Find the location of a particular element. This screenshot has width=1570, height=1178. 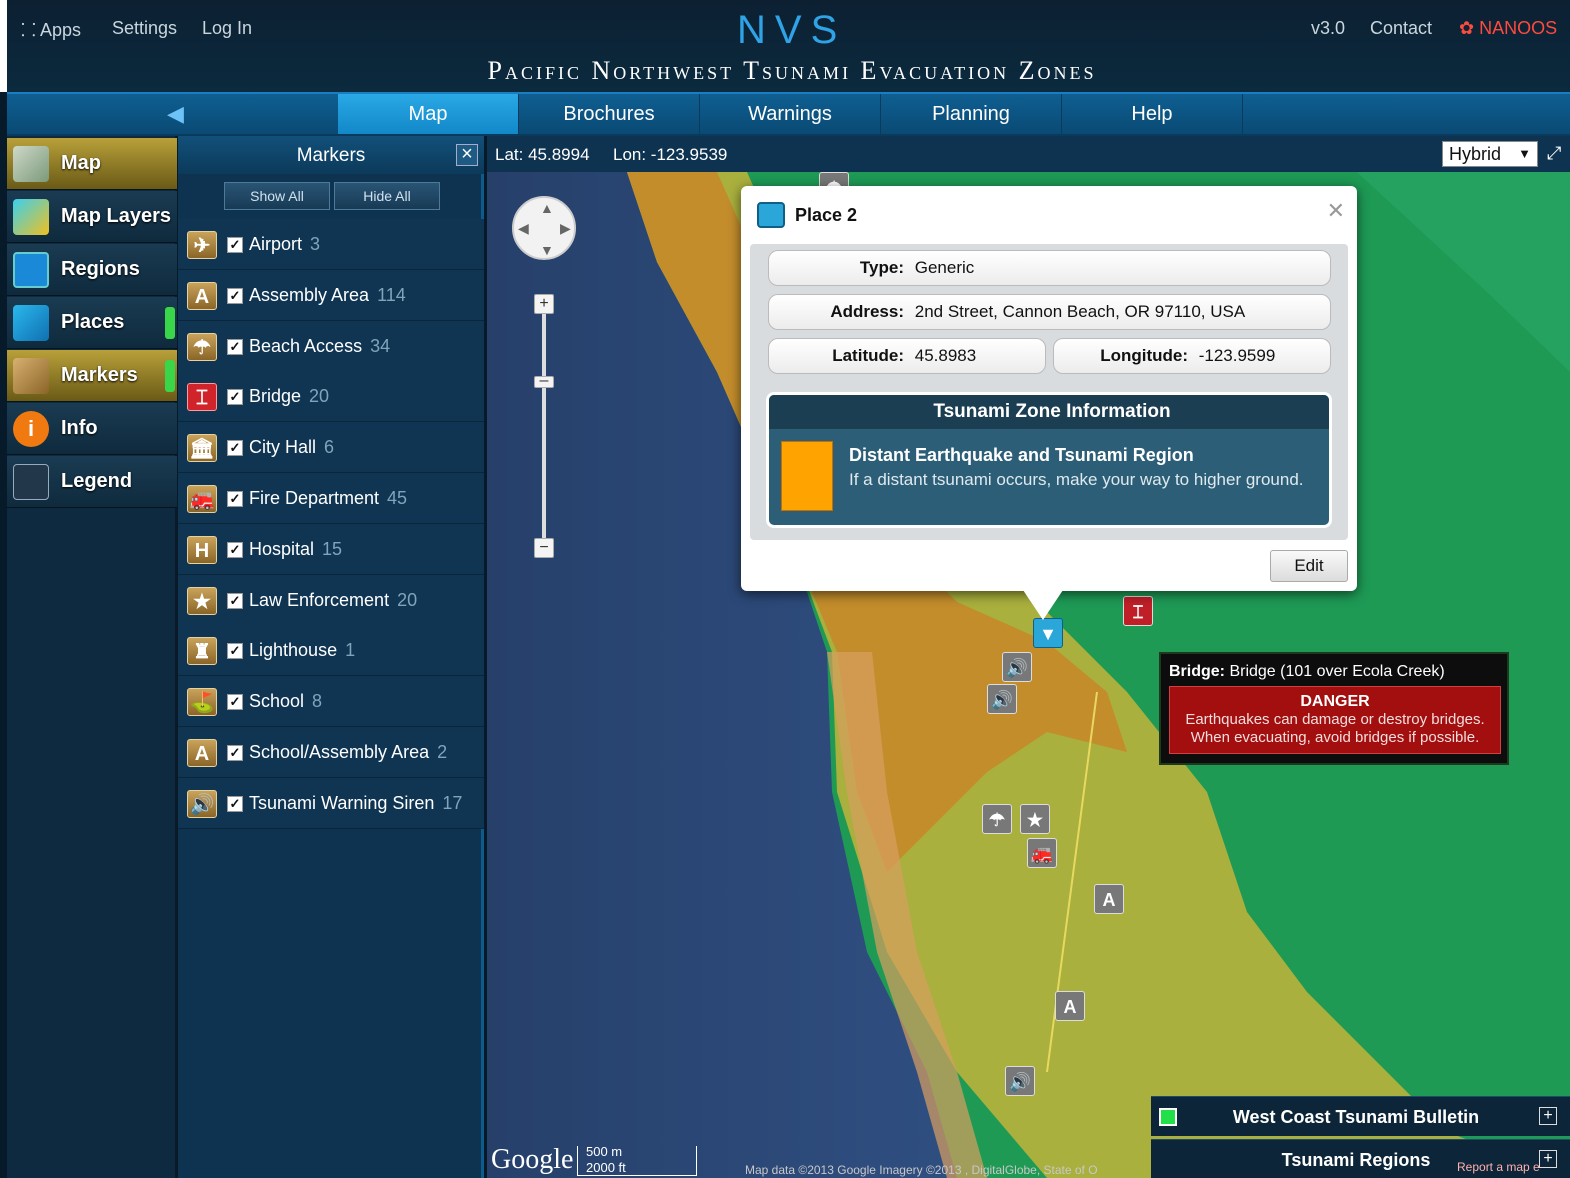

report-map-error-link: Report a map e is located at coordinates (1498, 1167).